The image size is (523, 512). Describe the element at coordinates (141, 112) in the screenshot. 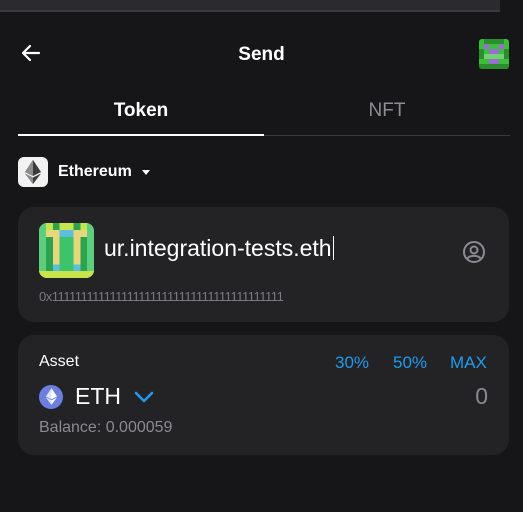

I see `tab-token: Token` at that location.